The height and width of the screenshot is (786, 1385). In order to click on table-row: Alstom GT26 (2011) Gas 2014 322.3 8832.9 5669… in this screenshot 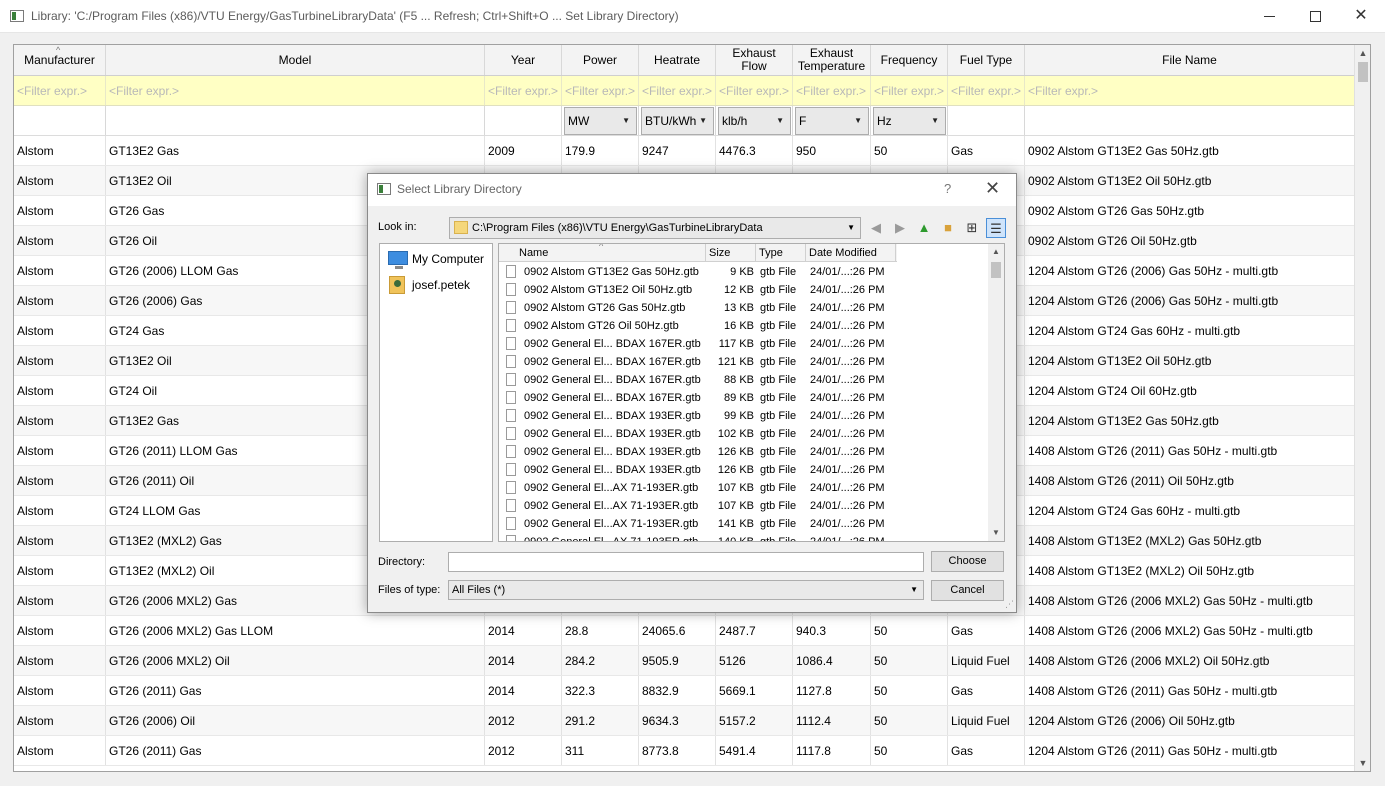, I will do `click(684, 691)`.